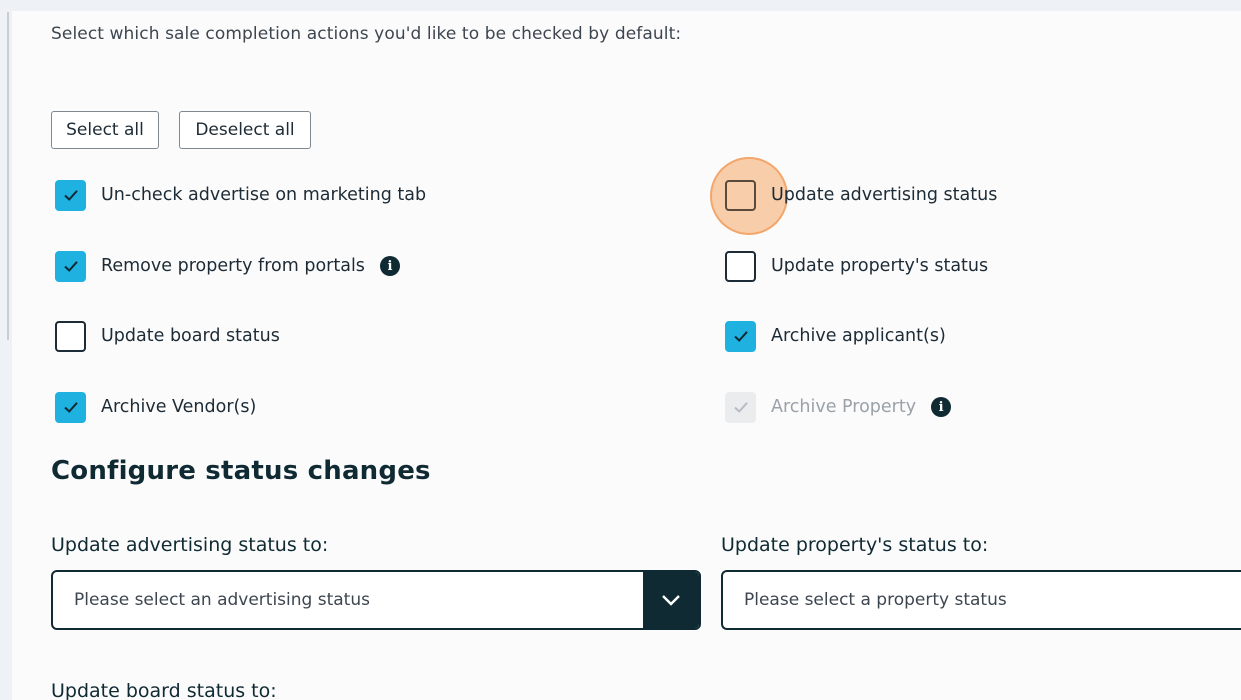 This screenshot has height=700, width=1241. Describe the element at coordinates (241, 471) in the screenshot. I see `section-title: Configure status changes` at that location.